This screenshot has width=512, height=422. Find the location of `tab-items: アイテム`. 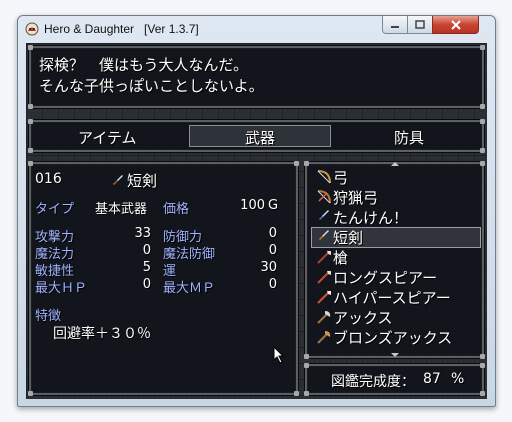

tab-items: アイテム is located at coordinates (107, 137).